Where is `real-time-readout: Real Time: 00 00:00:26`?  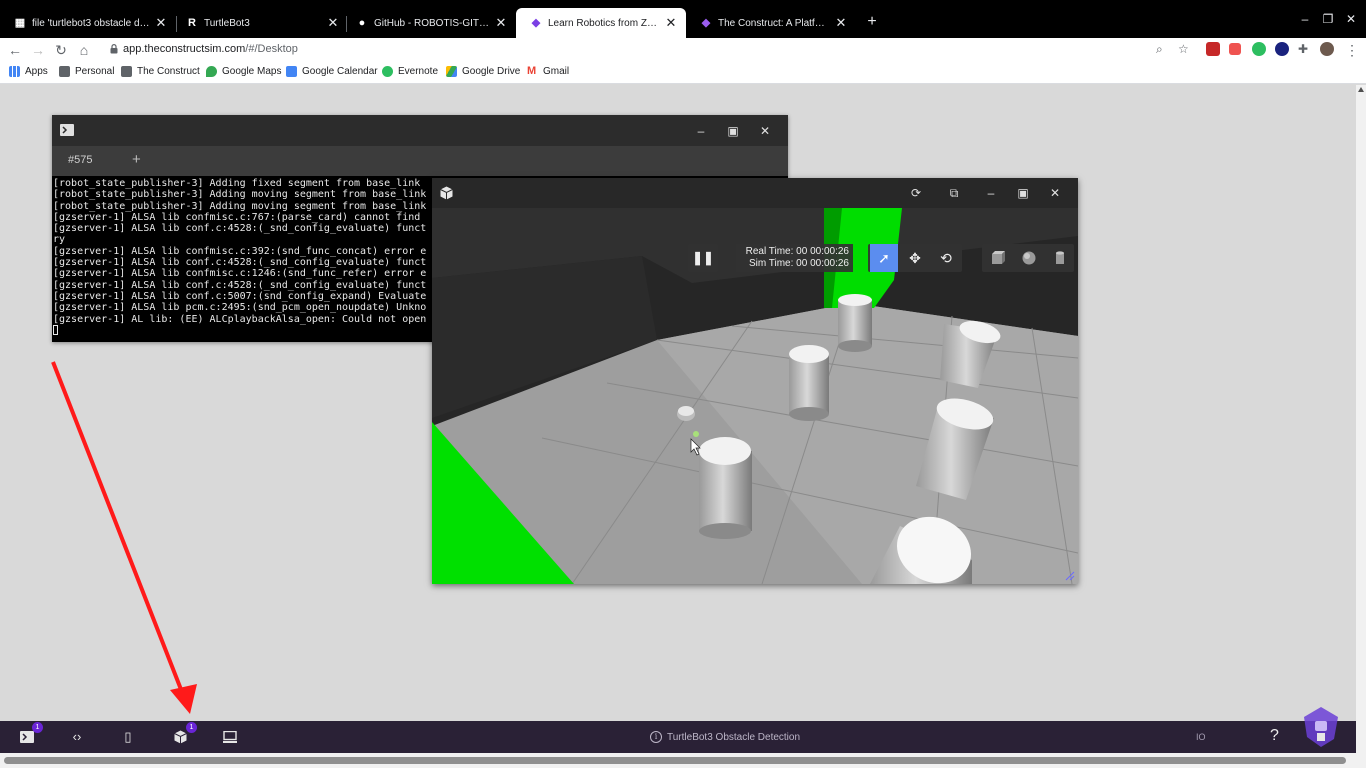
real-time-readout: Real Time: 00 00:00:26 is located at coordinates (797, 251).